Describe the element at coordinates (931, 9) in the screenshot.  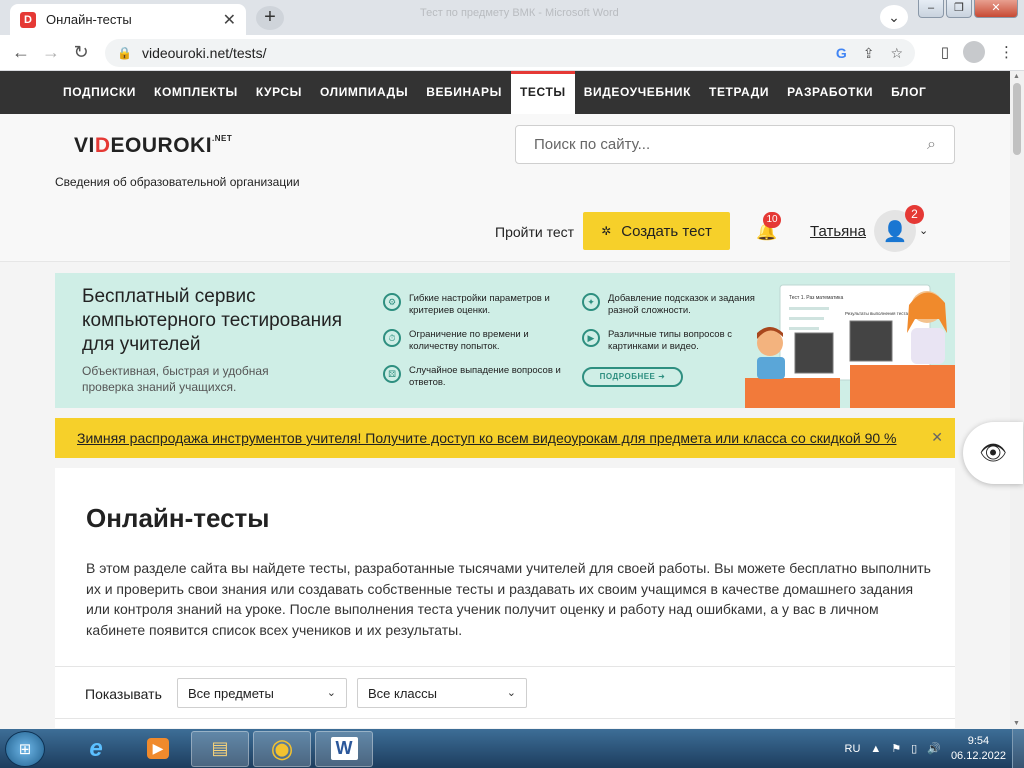
I see `minimize-button: –` at that location.